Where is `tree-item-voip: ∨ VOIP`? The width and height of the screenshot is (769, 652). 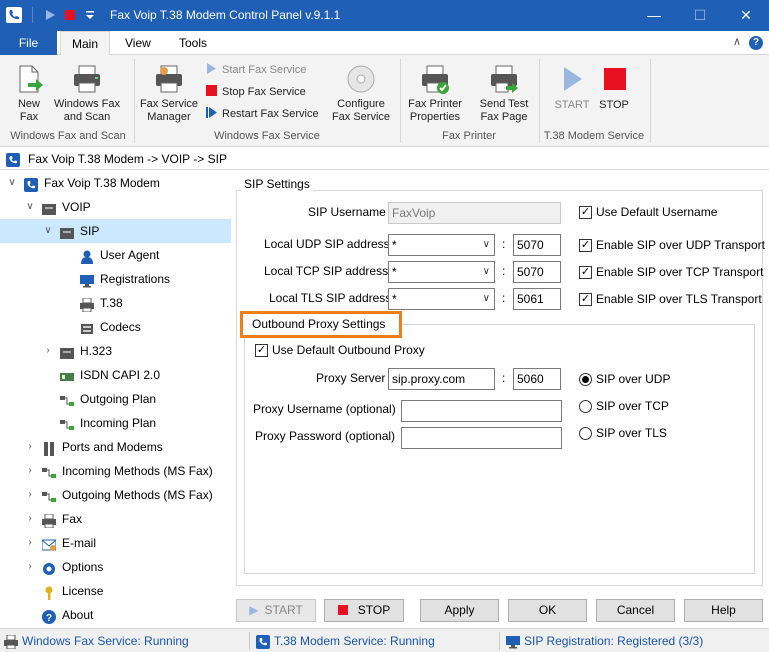 tree-item-voip: ∨ VOIP is located at coordinates (115, 207).